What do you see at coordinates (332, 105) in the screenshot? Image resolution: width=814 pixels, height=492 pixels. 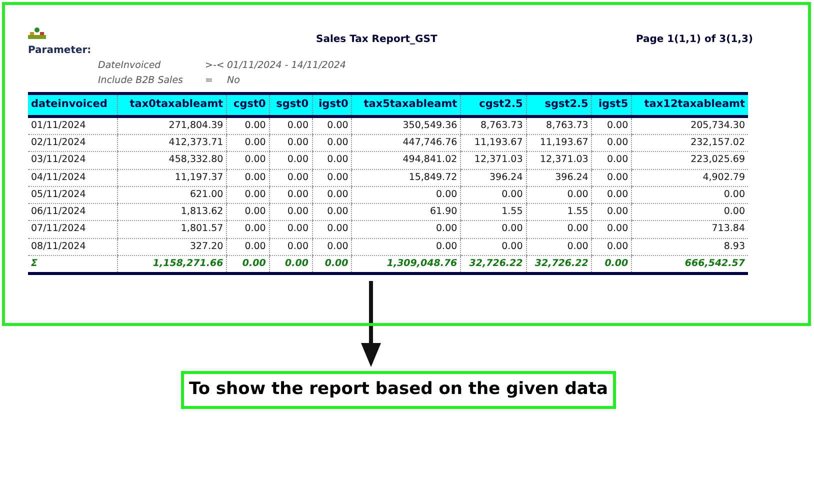 I see `column-header: igst0` at bounding box center [332, 105].